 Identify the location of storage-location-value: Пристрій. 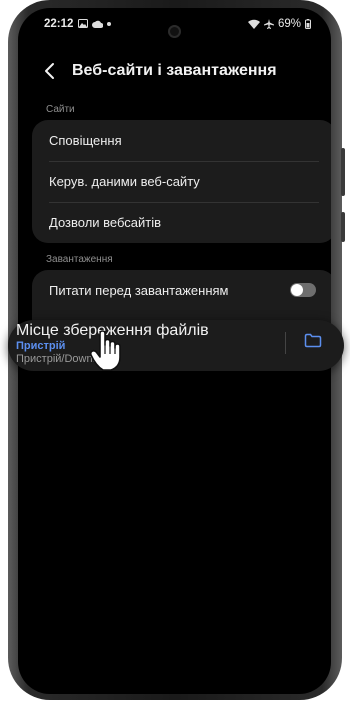
(41, 346).